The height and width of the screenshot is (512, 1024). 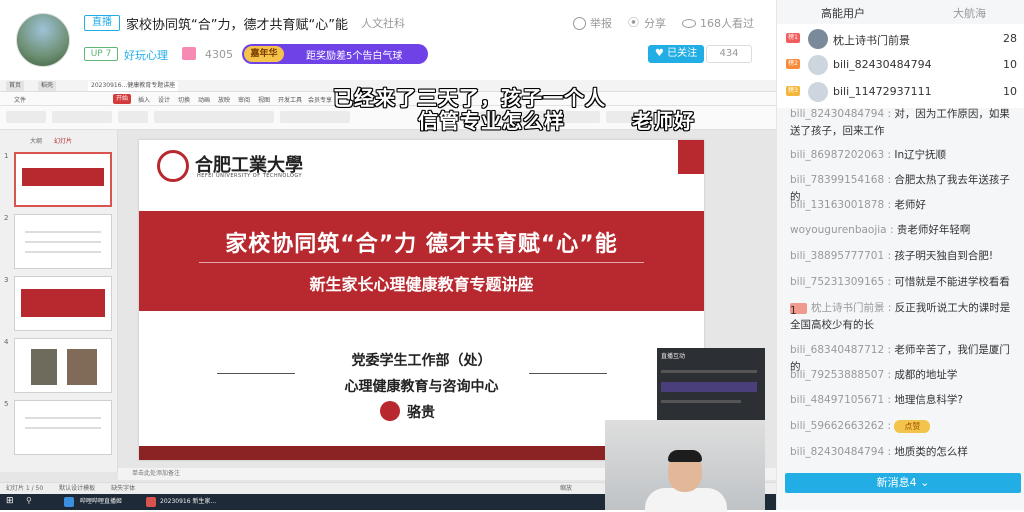 What do you see at coordinates (727, 23) in the screenshot?
I see `view-count-label: 168人看过` at bounding box center [727, 23].